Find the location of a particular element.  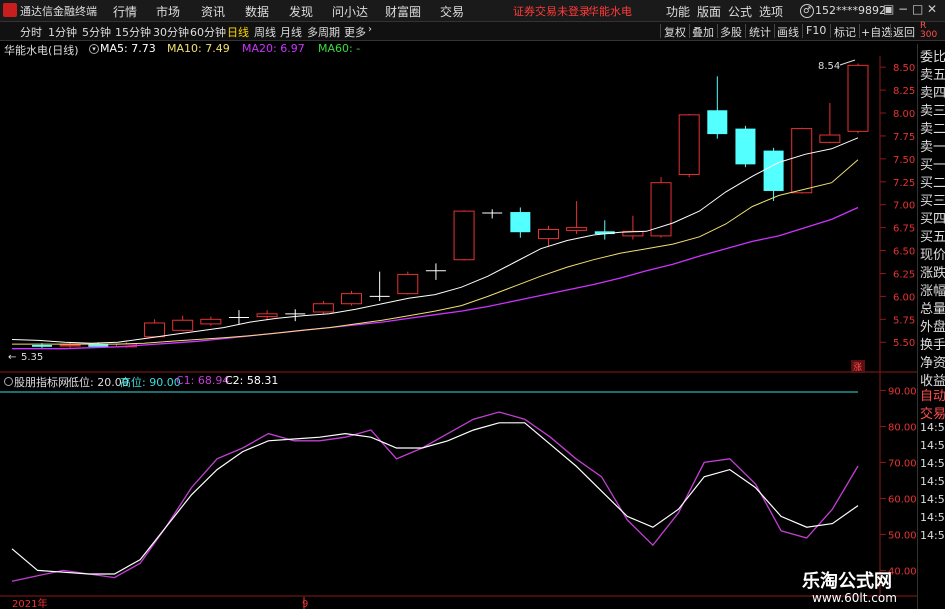

menu-item-shichang: 市场 is located at coordinates (168, 11).